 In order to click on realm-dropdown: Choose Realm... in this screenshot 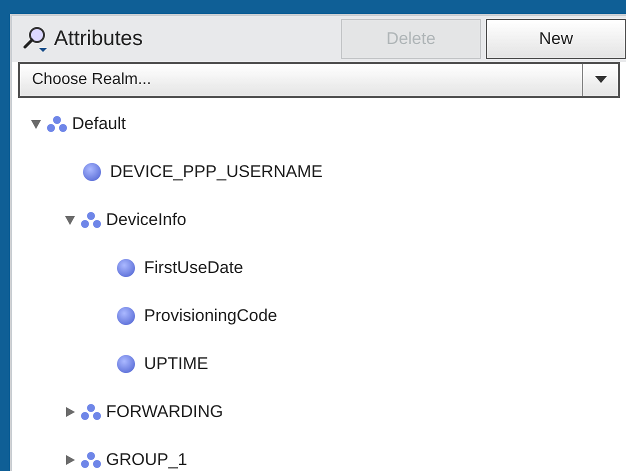, I will do `click(319, 80)`.